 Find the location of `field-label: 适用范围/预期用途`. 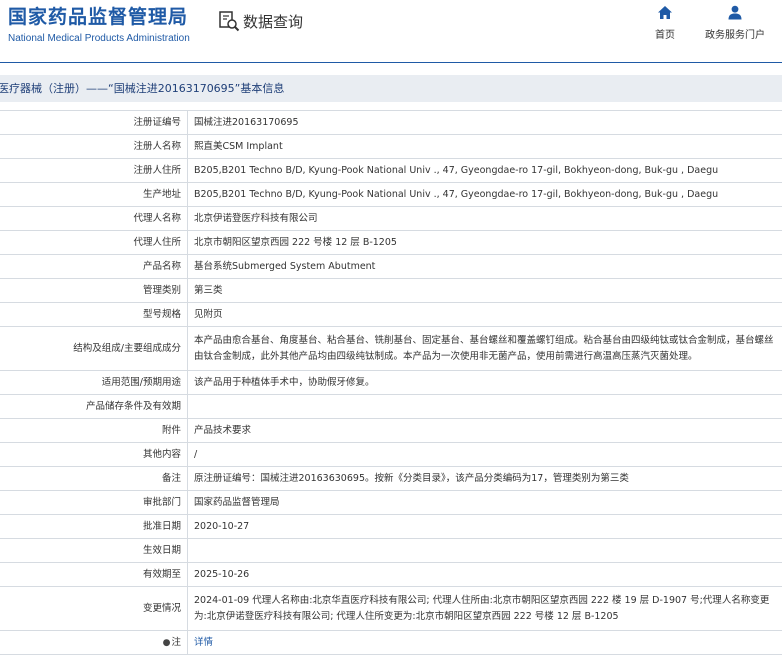

field-label: 适用范围/预期用途 is located at coordinates (94, 382).